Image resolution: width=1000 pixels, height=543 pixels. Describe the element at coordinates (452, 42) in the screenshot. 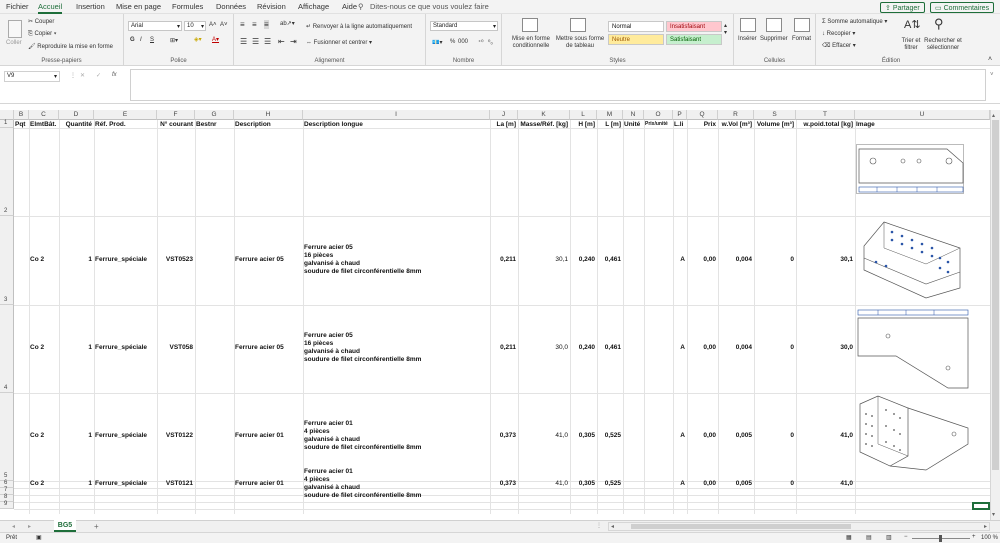

I see `percent-button: %` at that location.